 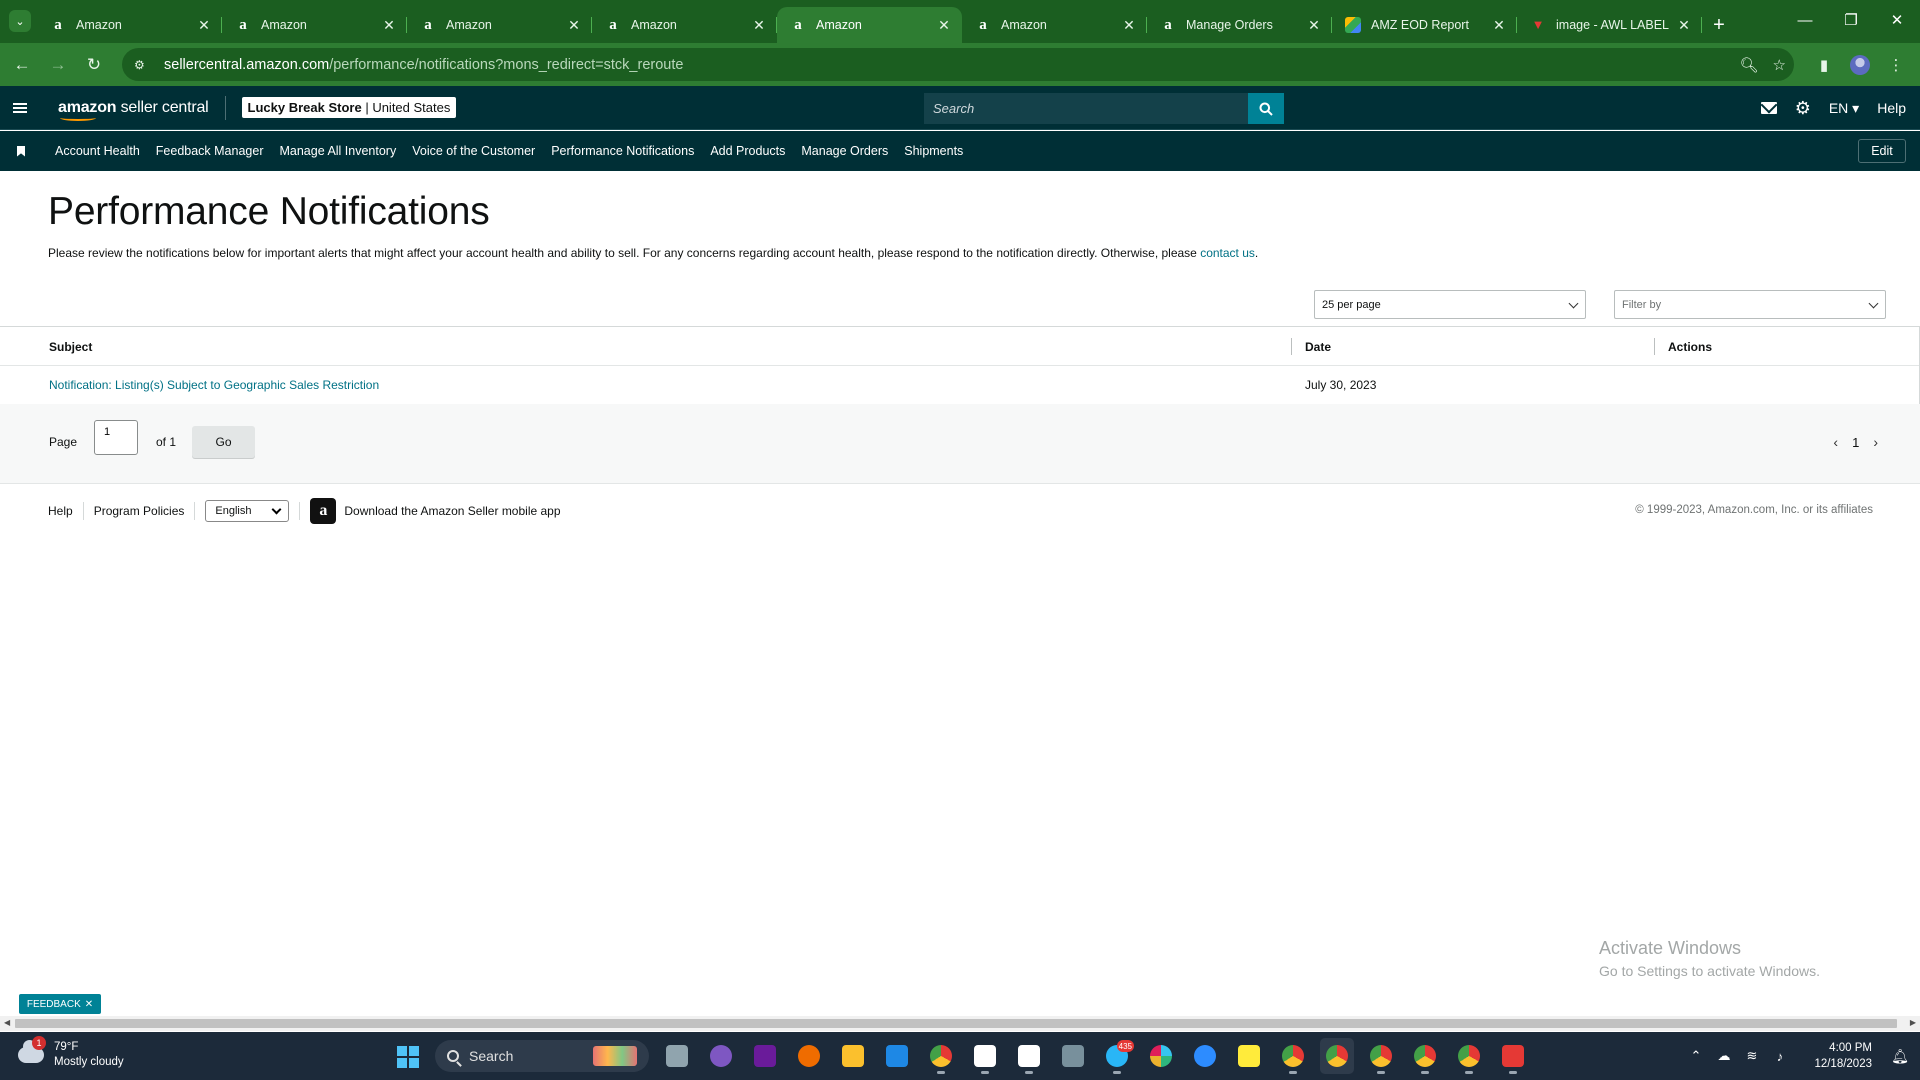 I want to click on file-explorer-icon, so click(x=853, y=1056).